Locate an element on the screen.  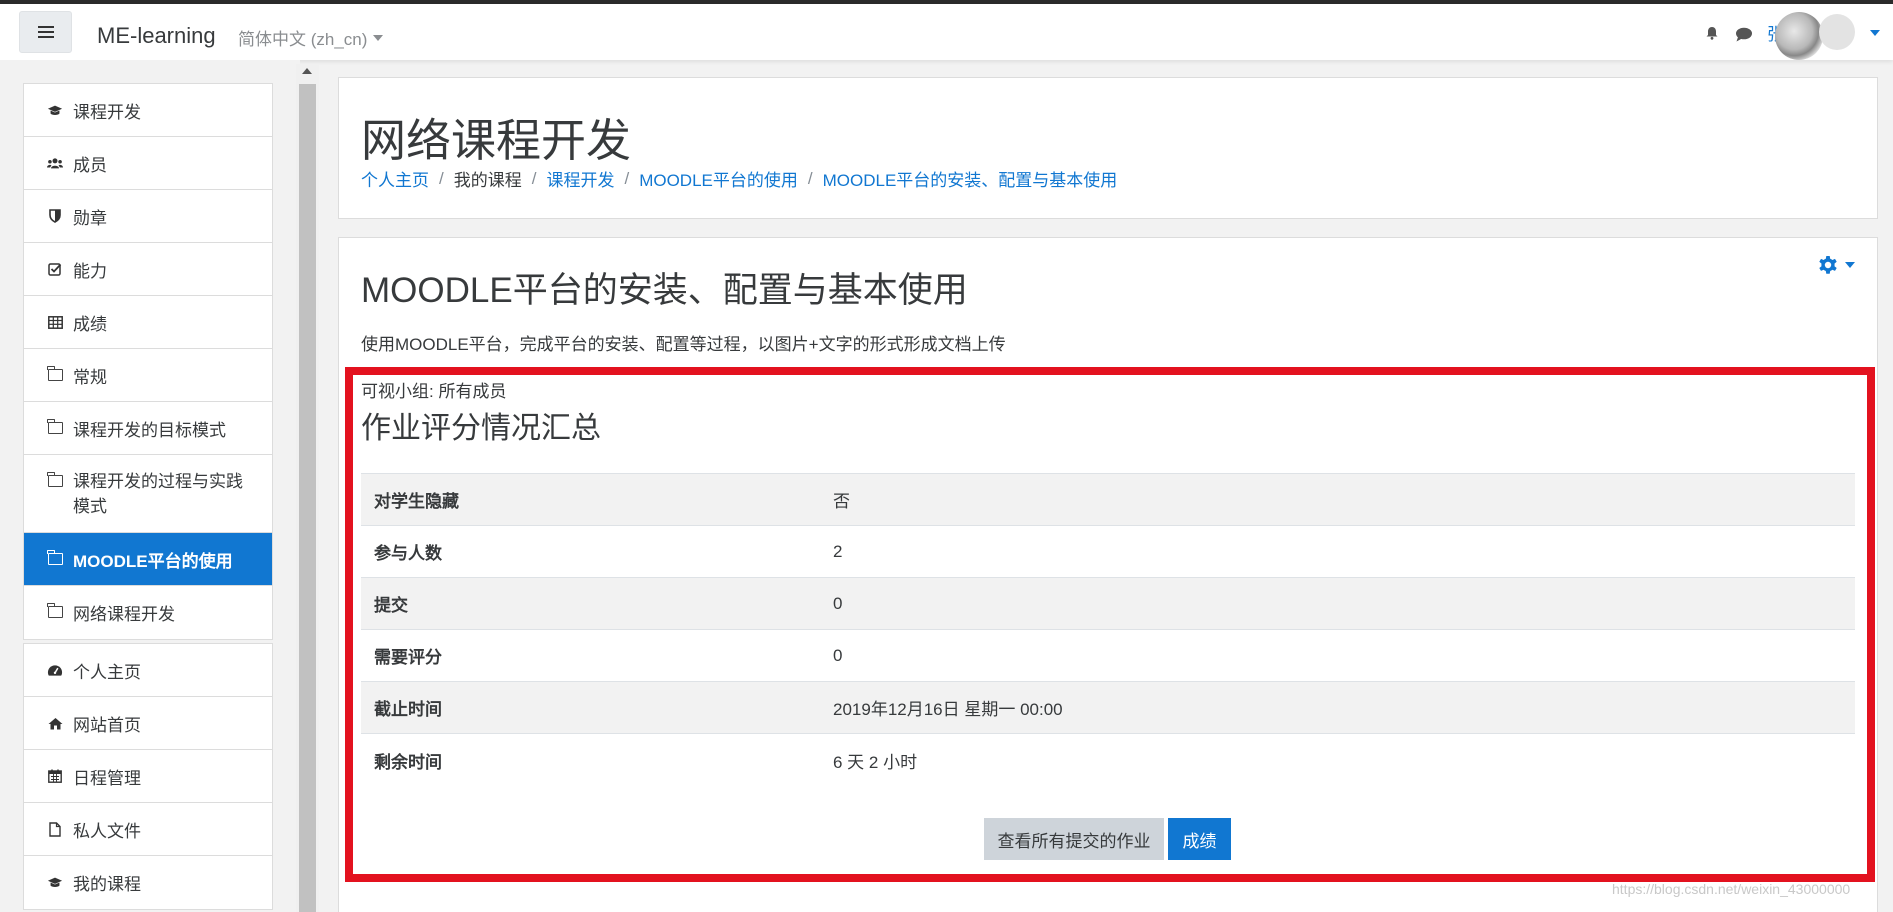
checkbox-icon is located at coordinates (55, 269).